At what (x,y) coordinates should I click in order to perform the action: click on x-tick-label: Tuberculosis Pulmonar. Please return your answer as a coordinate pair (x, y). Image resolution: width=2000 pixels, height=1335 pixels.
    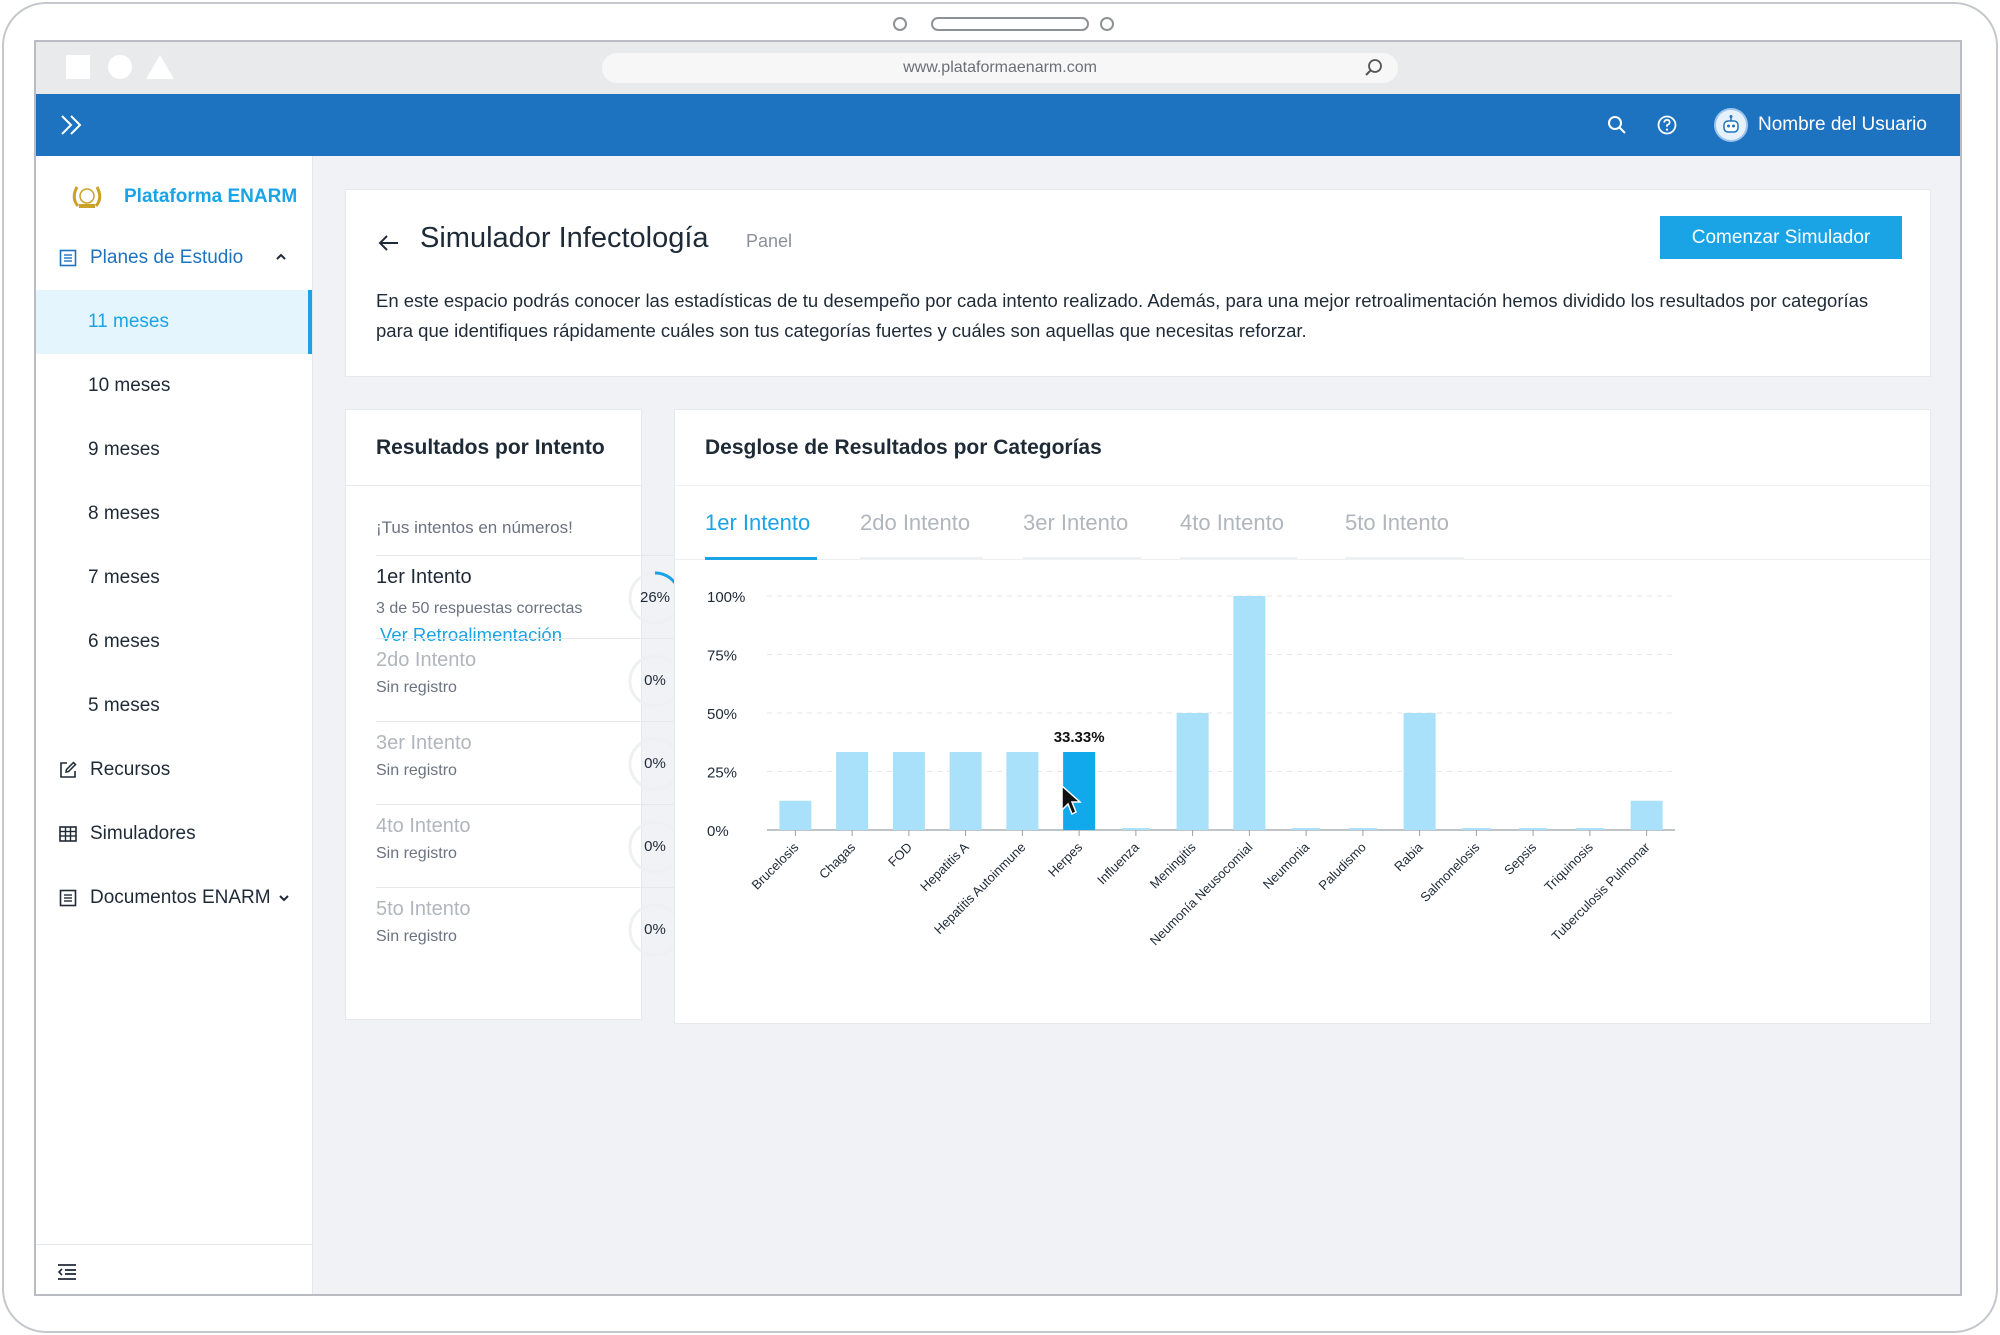
    Looking at the image, I should click on (1600, 891).